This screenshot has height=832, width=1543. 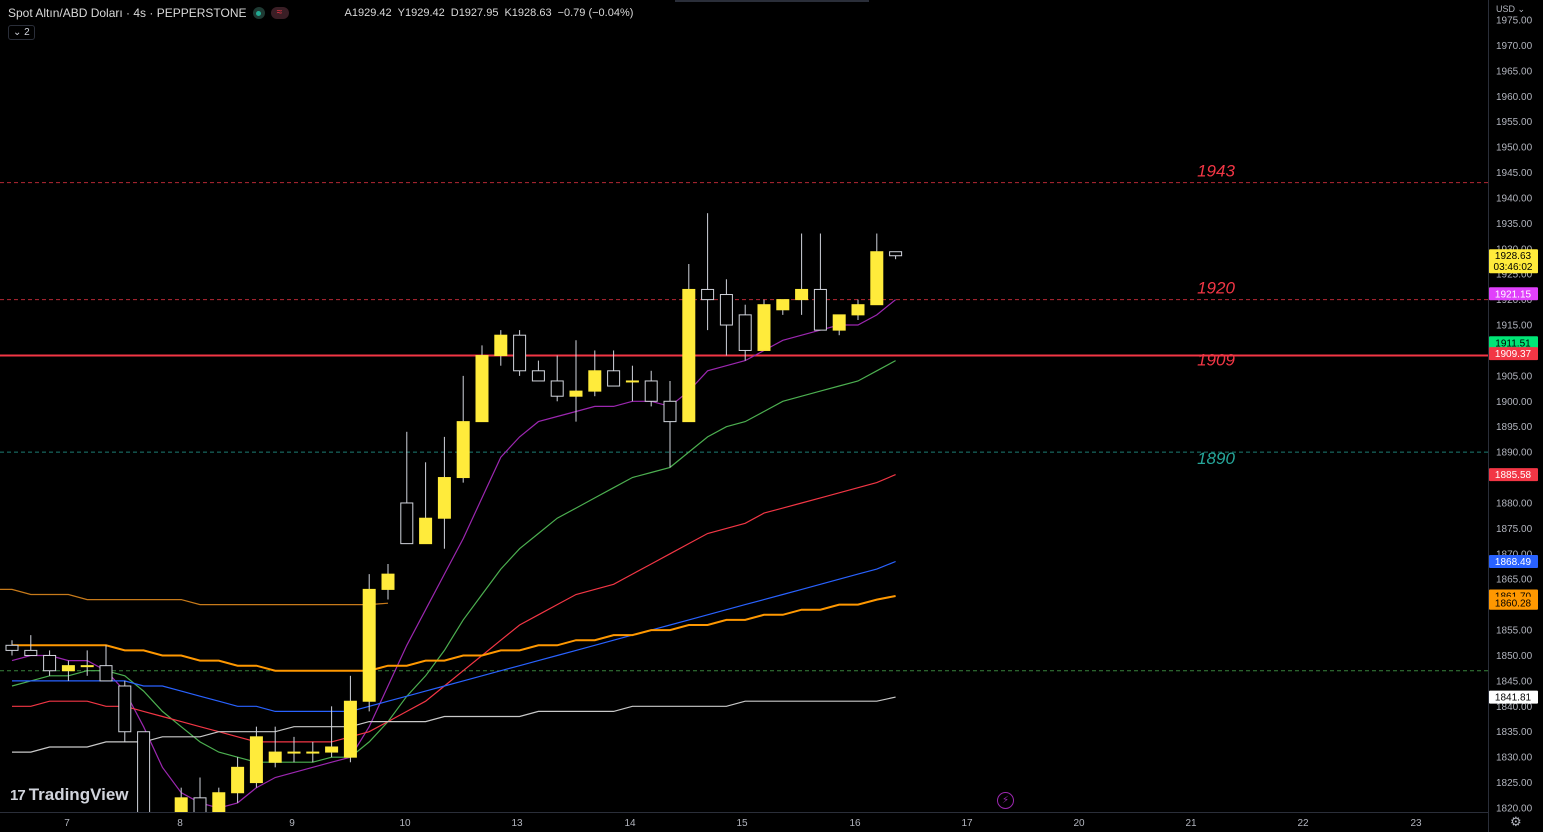 What do you see at coordinates (180, 823) in the screenshot?
I see `x-tick-label: 8` at bounding box center [180, 823].